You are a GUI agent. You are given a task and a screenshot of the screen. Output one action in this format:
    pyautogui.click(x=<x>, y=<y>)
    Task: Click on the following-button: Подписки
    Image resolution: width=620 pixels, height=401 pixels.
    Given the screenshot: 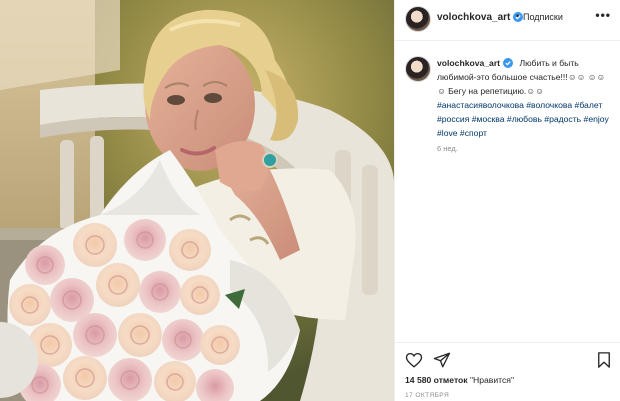 What is the action you would take?
    pyautogui.click(x=543, y=17)
    